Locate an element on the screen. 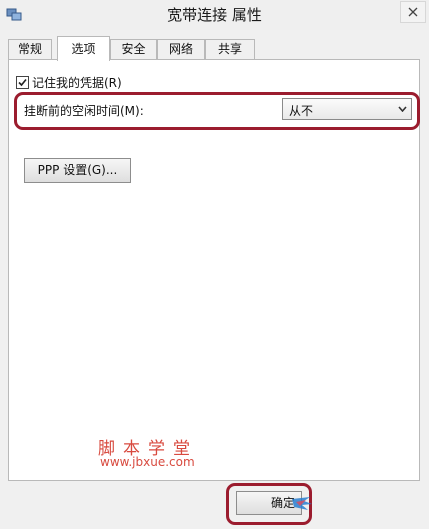 The image size is (429, 529). checkmark-icon is located at coordinates (22, 82).